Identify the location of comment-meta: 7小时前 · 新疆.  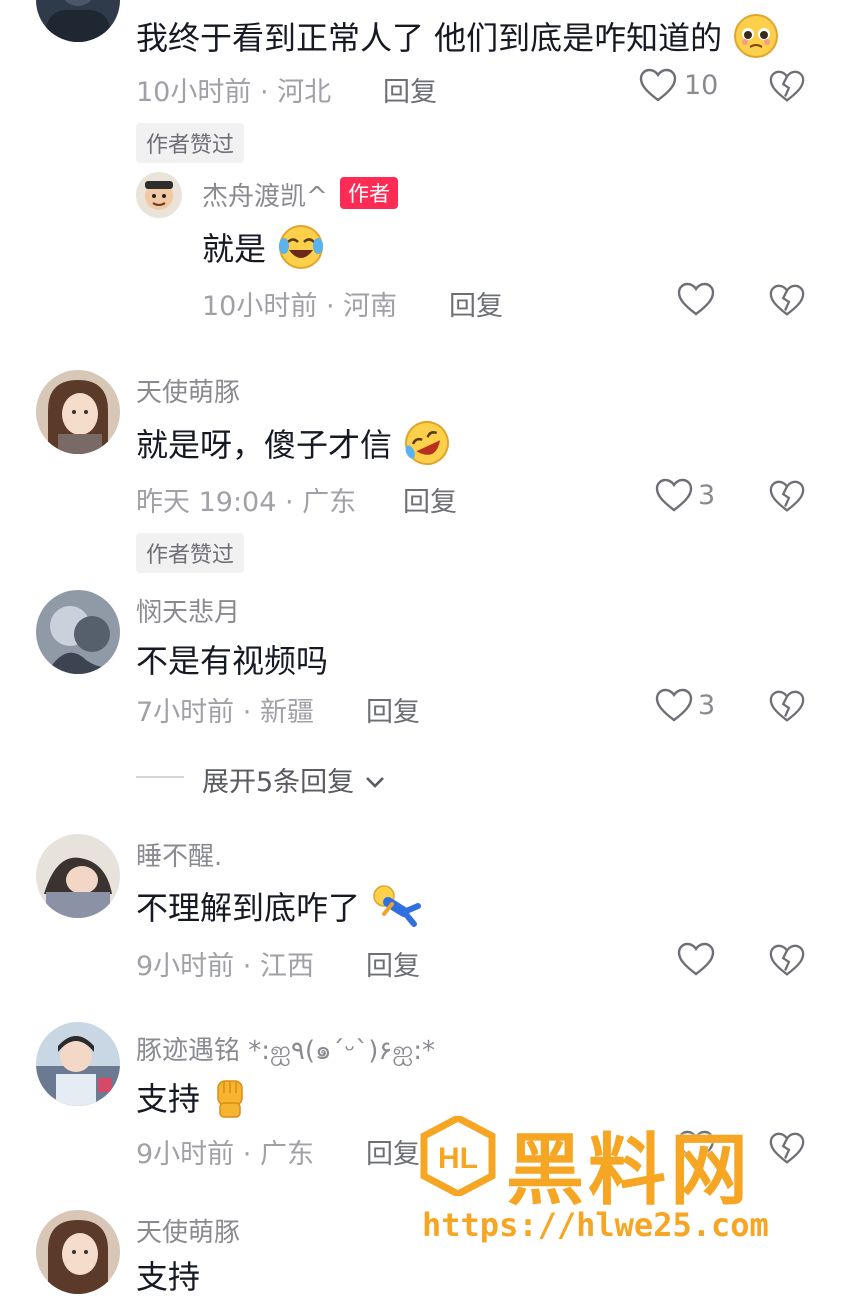
(225, 712).